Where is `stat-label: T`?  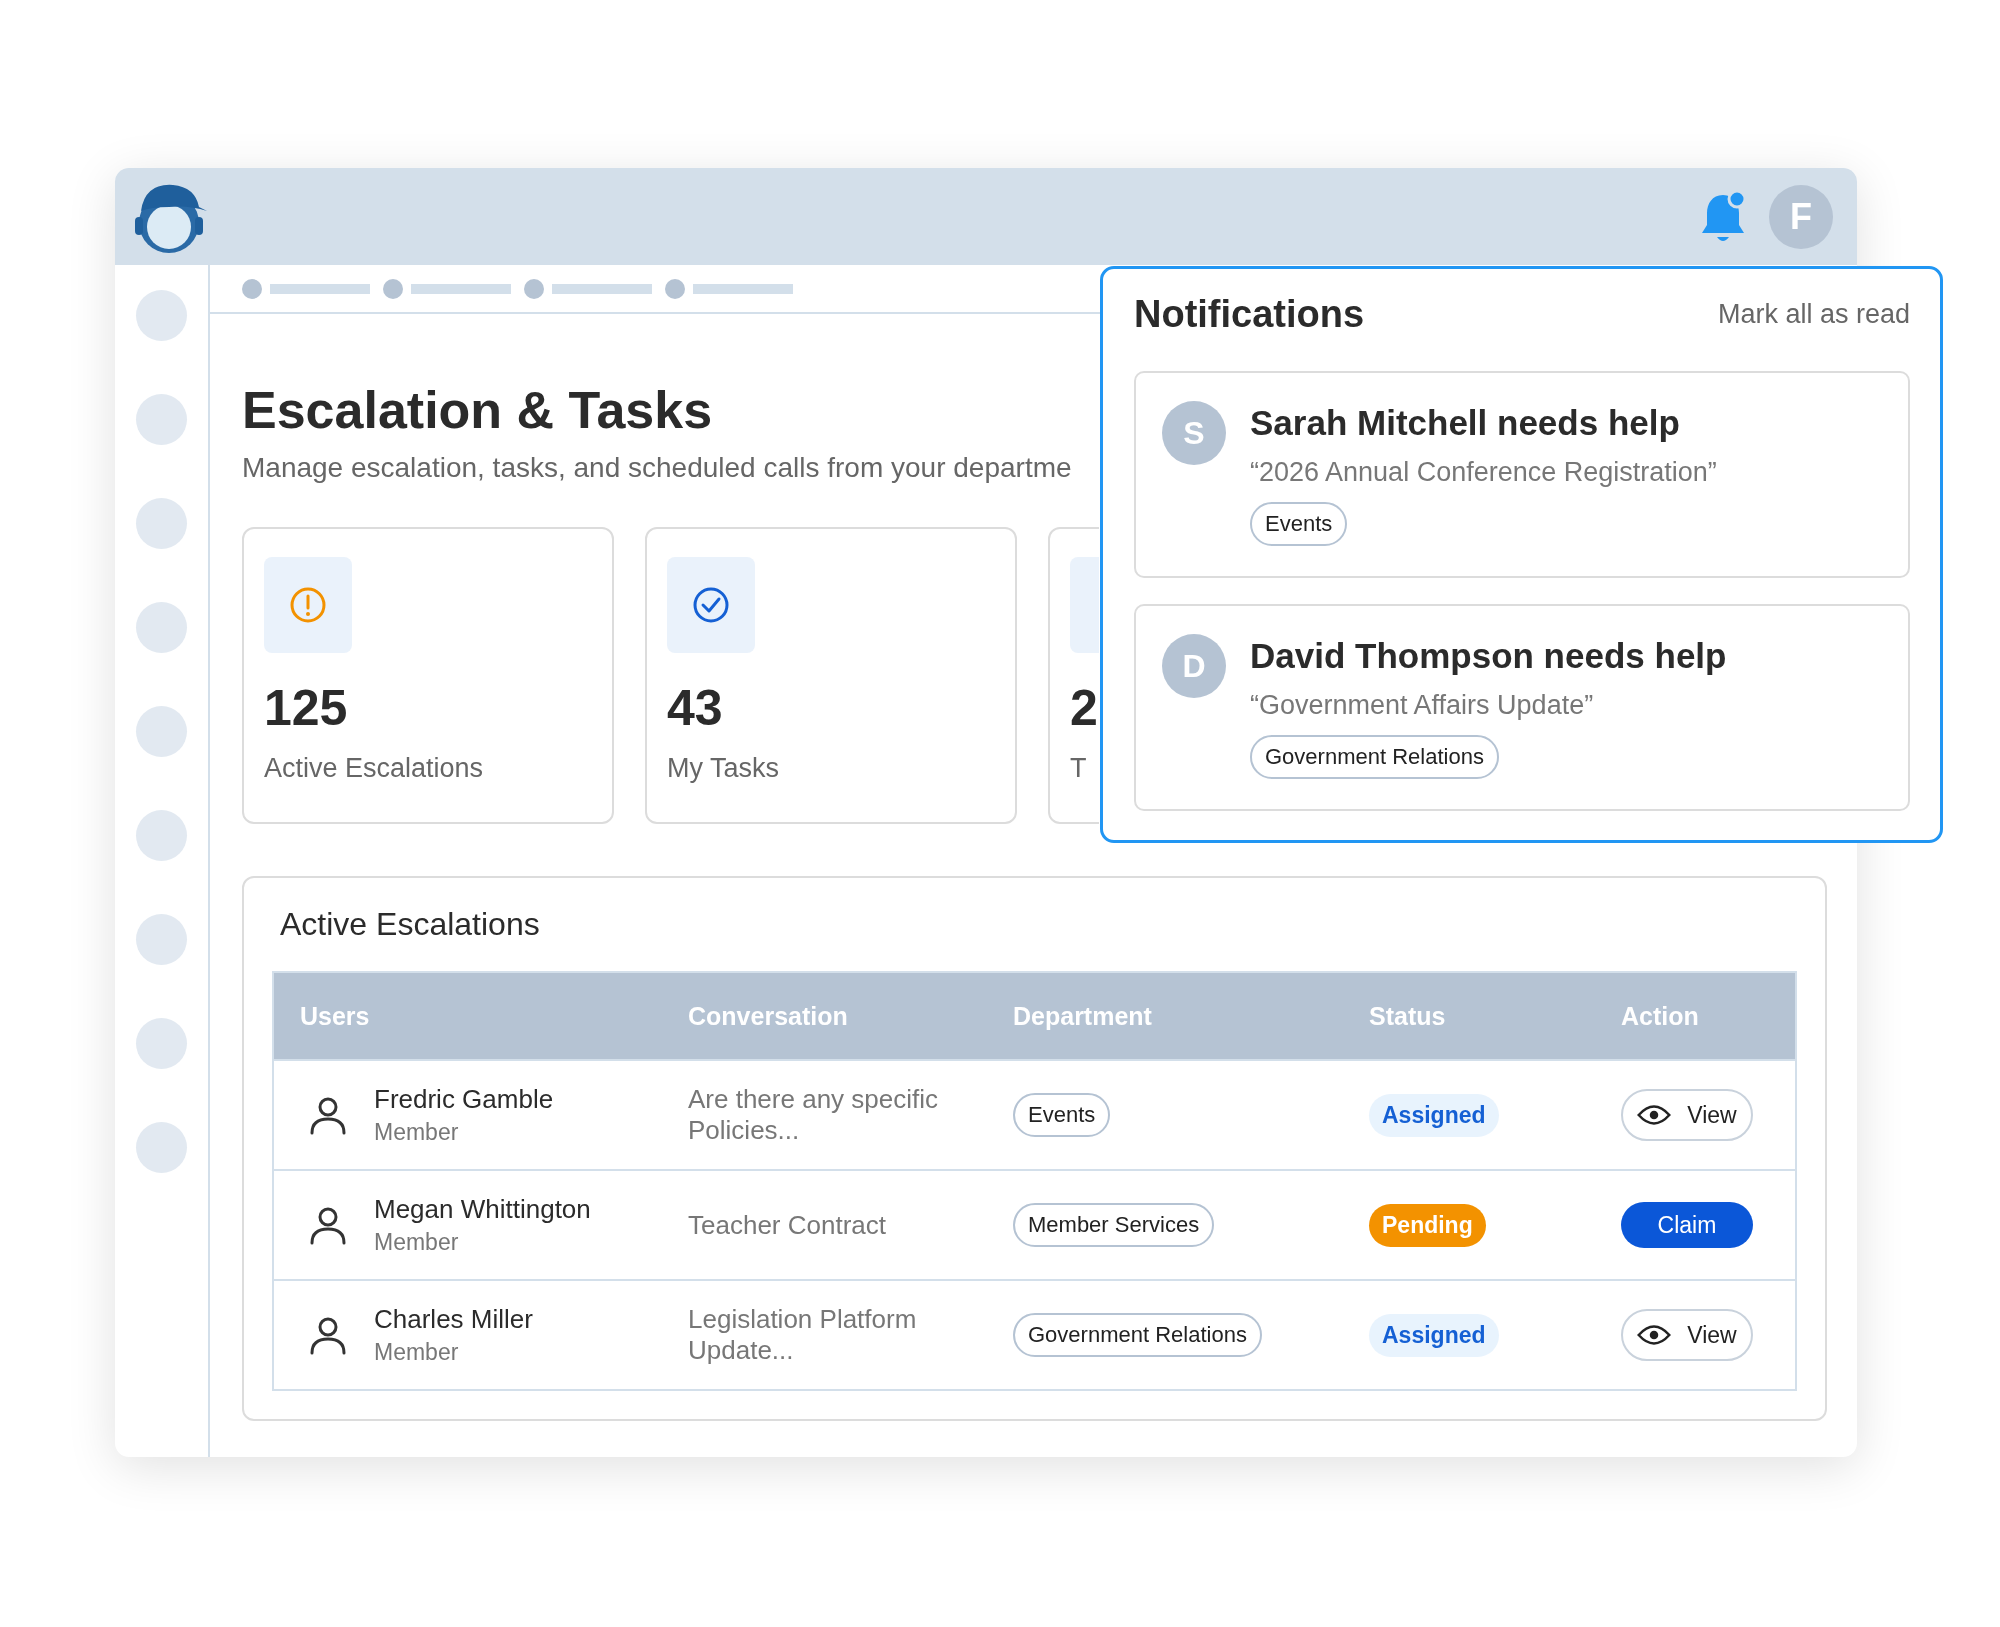 stat-label: T is located at coordinates (1079, 768).